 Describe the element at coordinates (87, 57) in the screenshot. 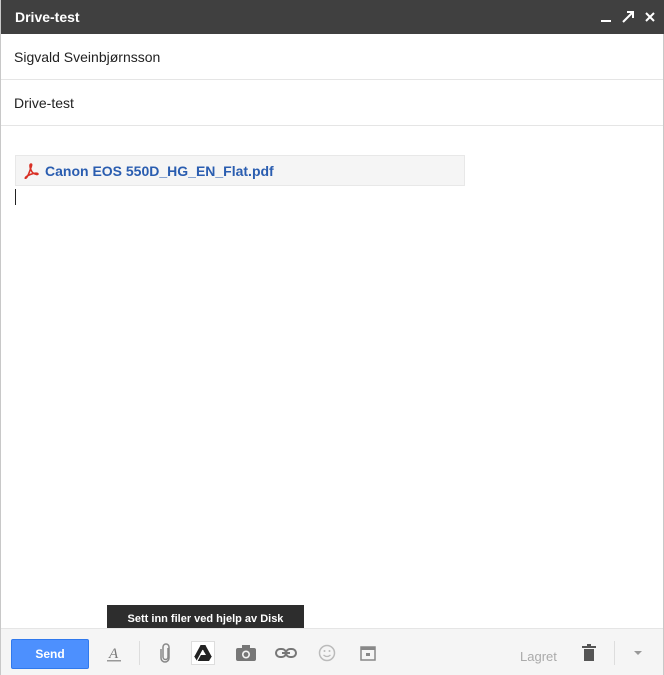

I see `recipient-name: Sigvald Sveinbjørnsson` at that location.